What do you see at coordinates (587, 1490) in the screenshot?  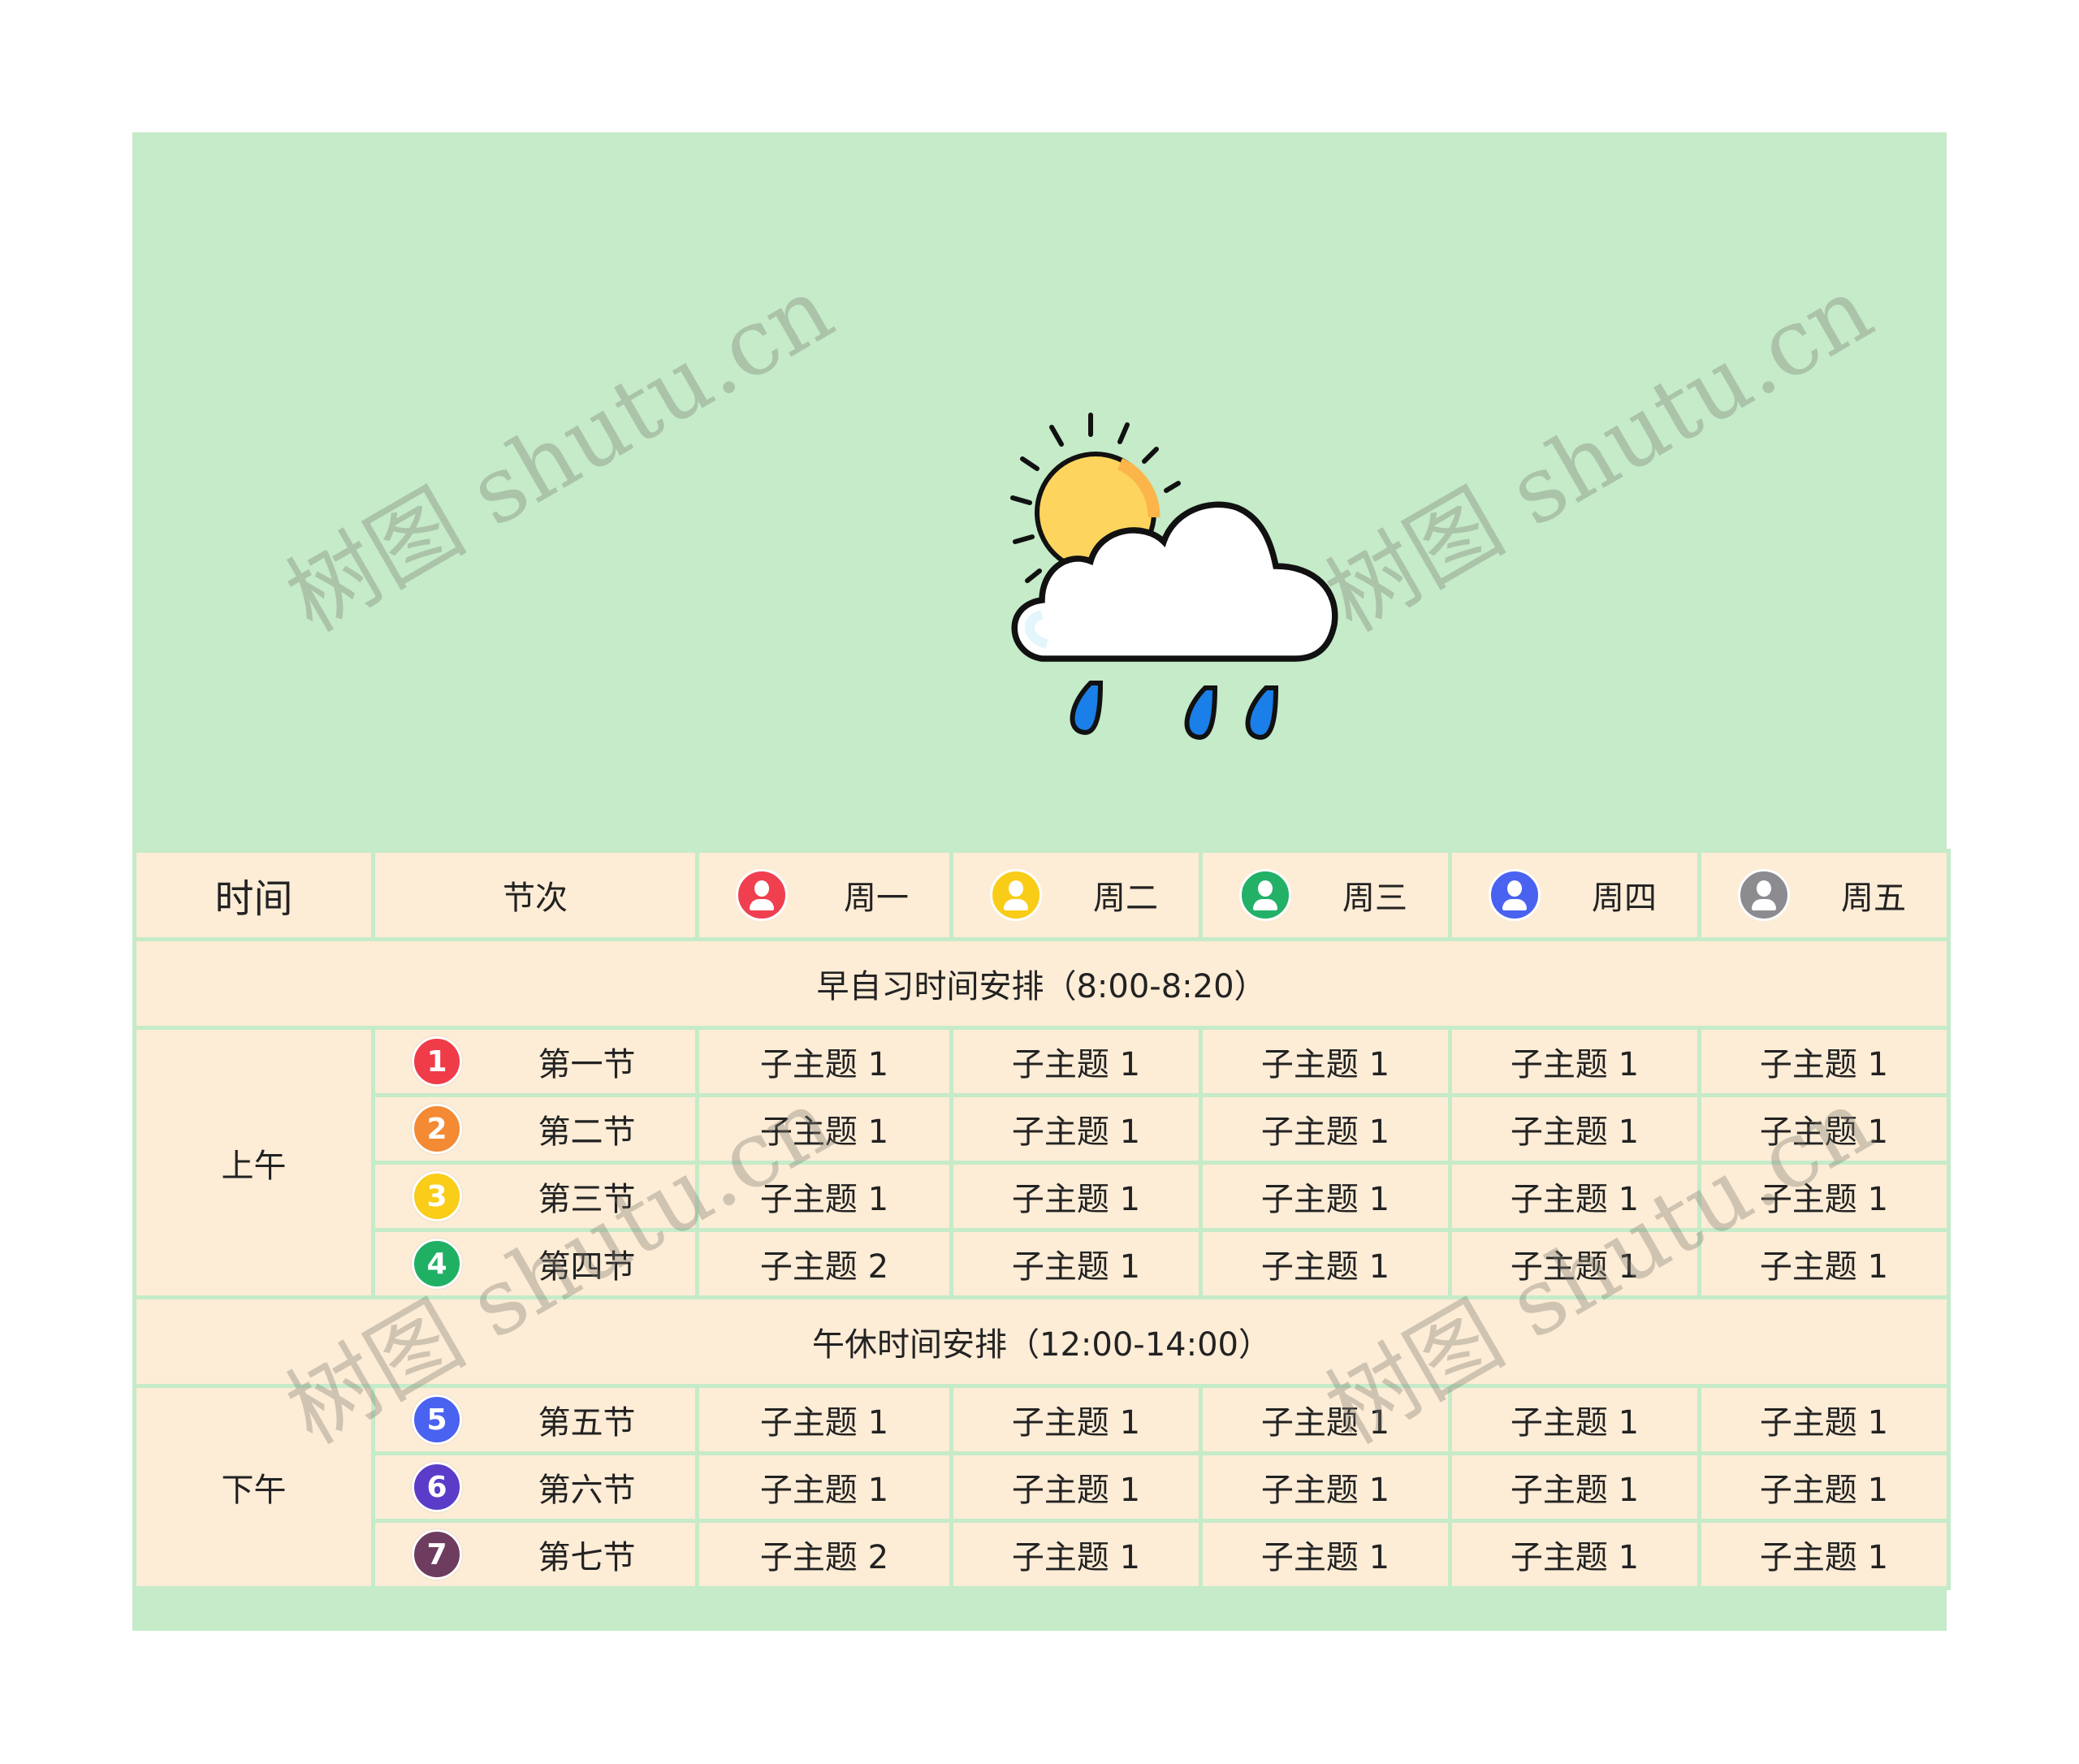 I see `period-label: 第六节` at bounding box center [587, 1490].